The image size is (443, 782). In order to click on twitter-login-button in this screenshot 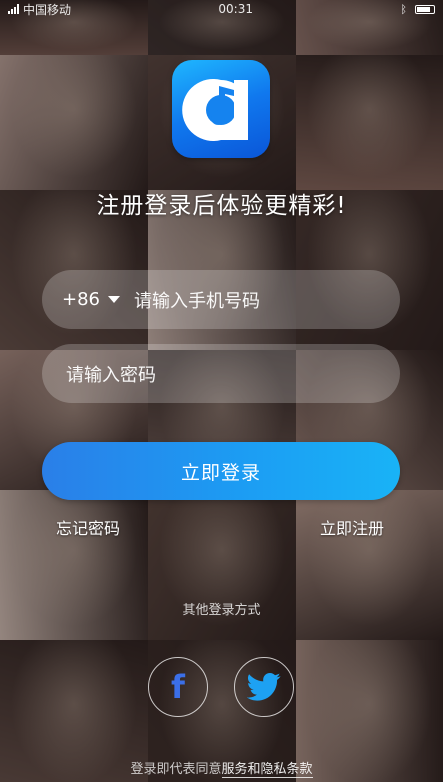, I will do `click(264, 687)`.